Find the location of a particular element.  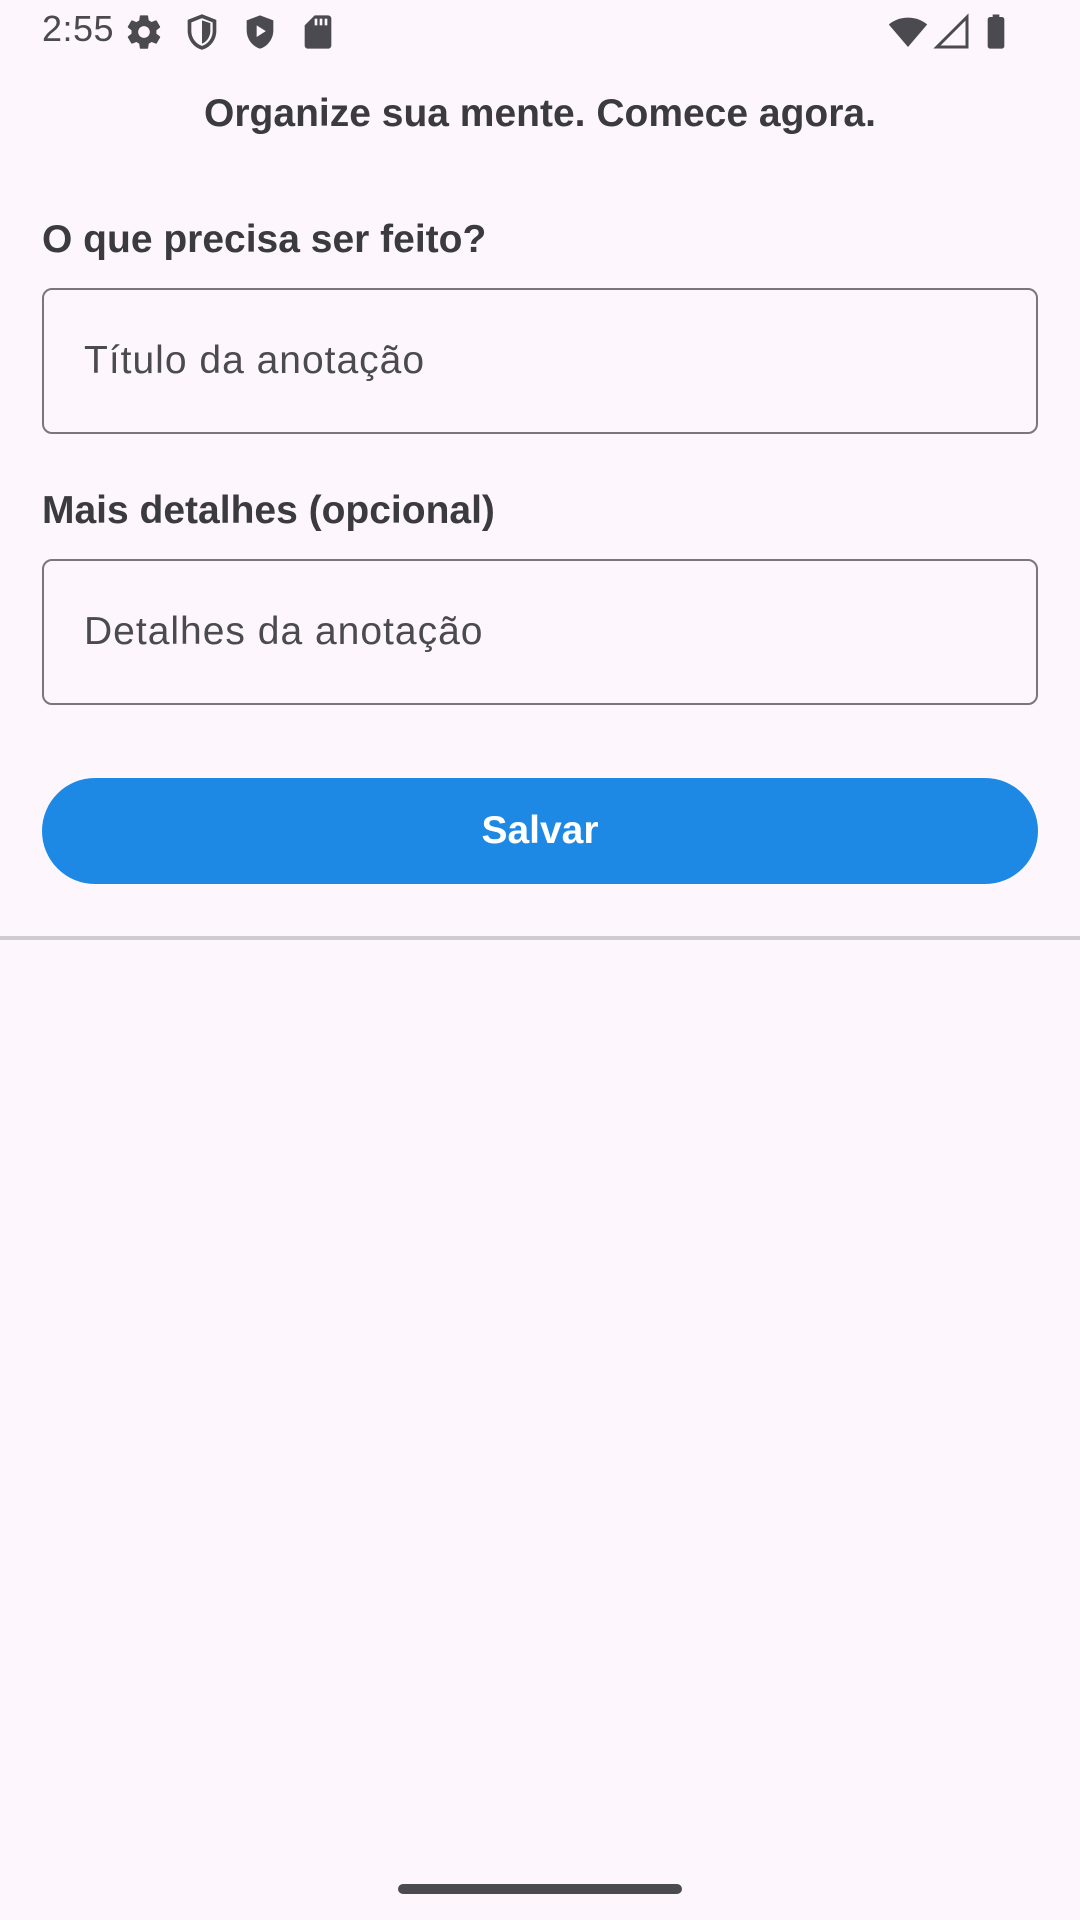

page-title: Organize sua mente. Comece agora. is located at coordinates (540, 113).